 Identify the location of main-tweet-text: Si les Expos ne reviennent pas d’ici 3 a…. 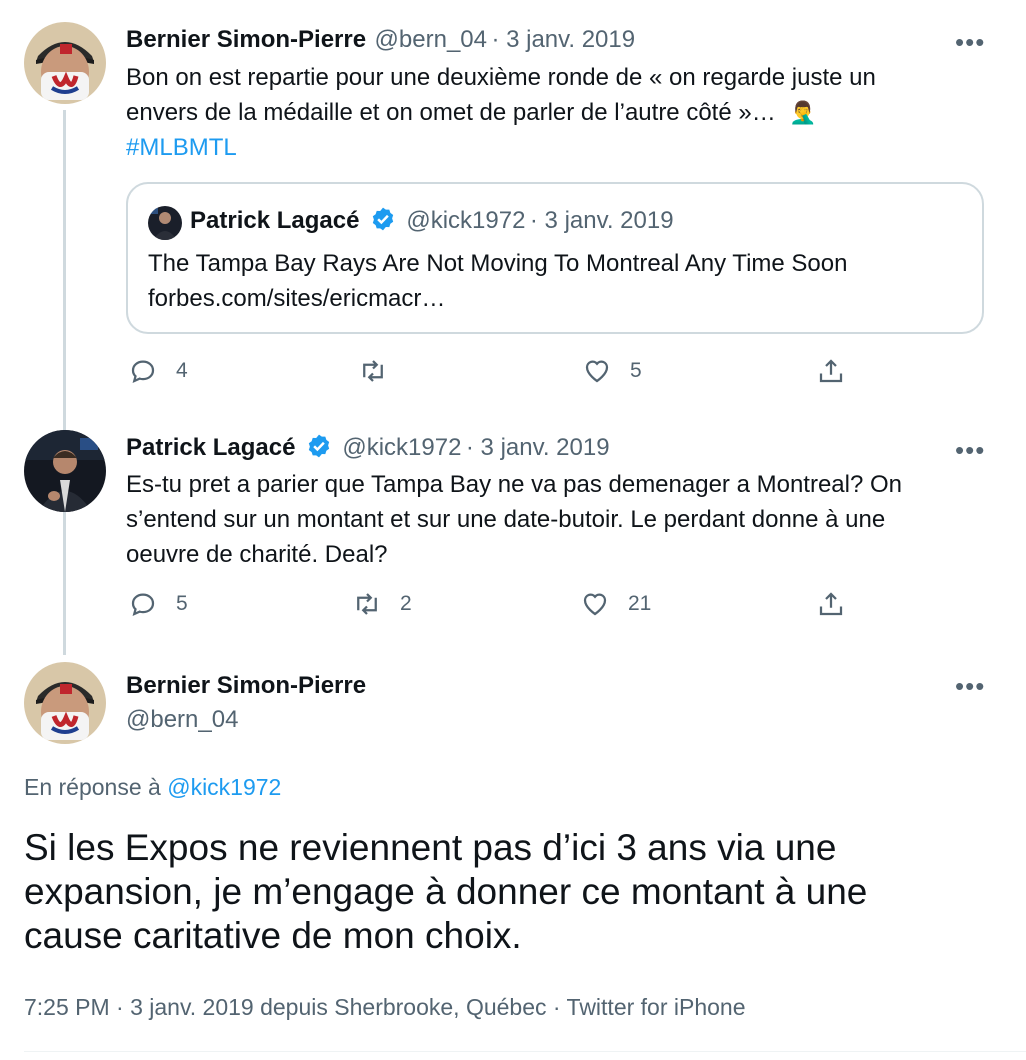
(514, 892).